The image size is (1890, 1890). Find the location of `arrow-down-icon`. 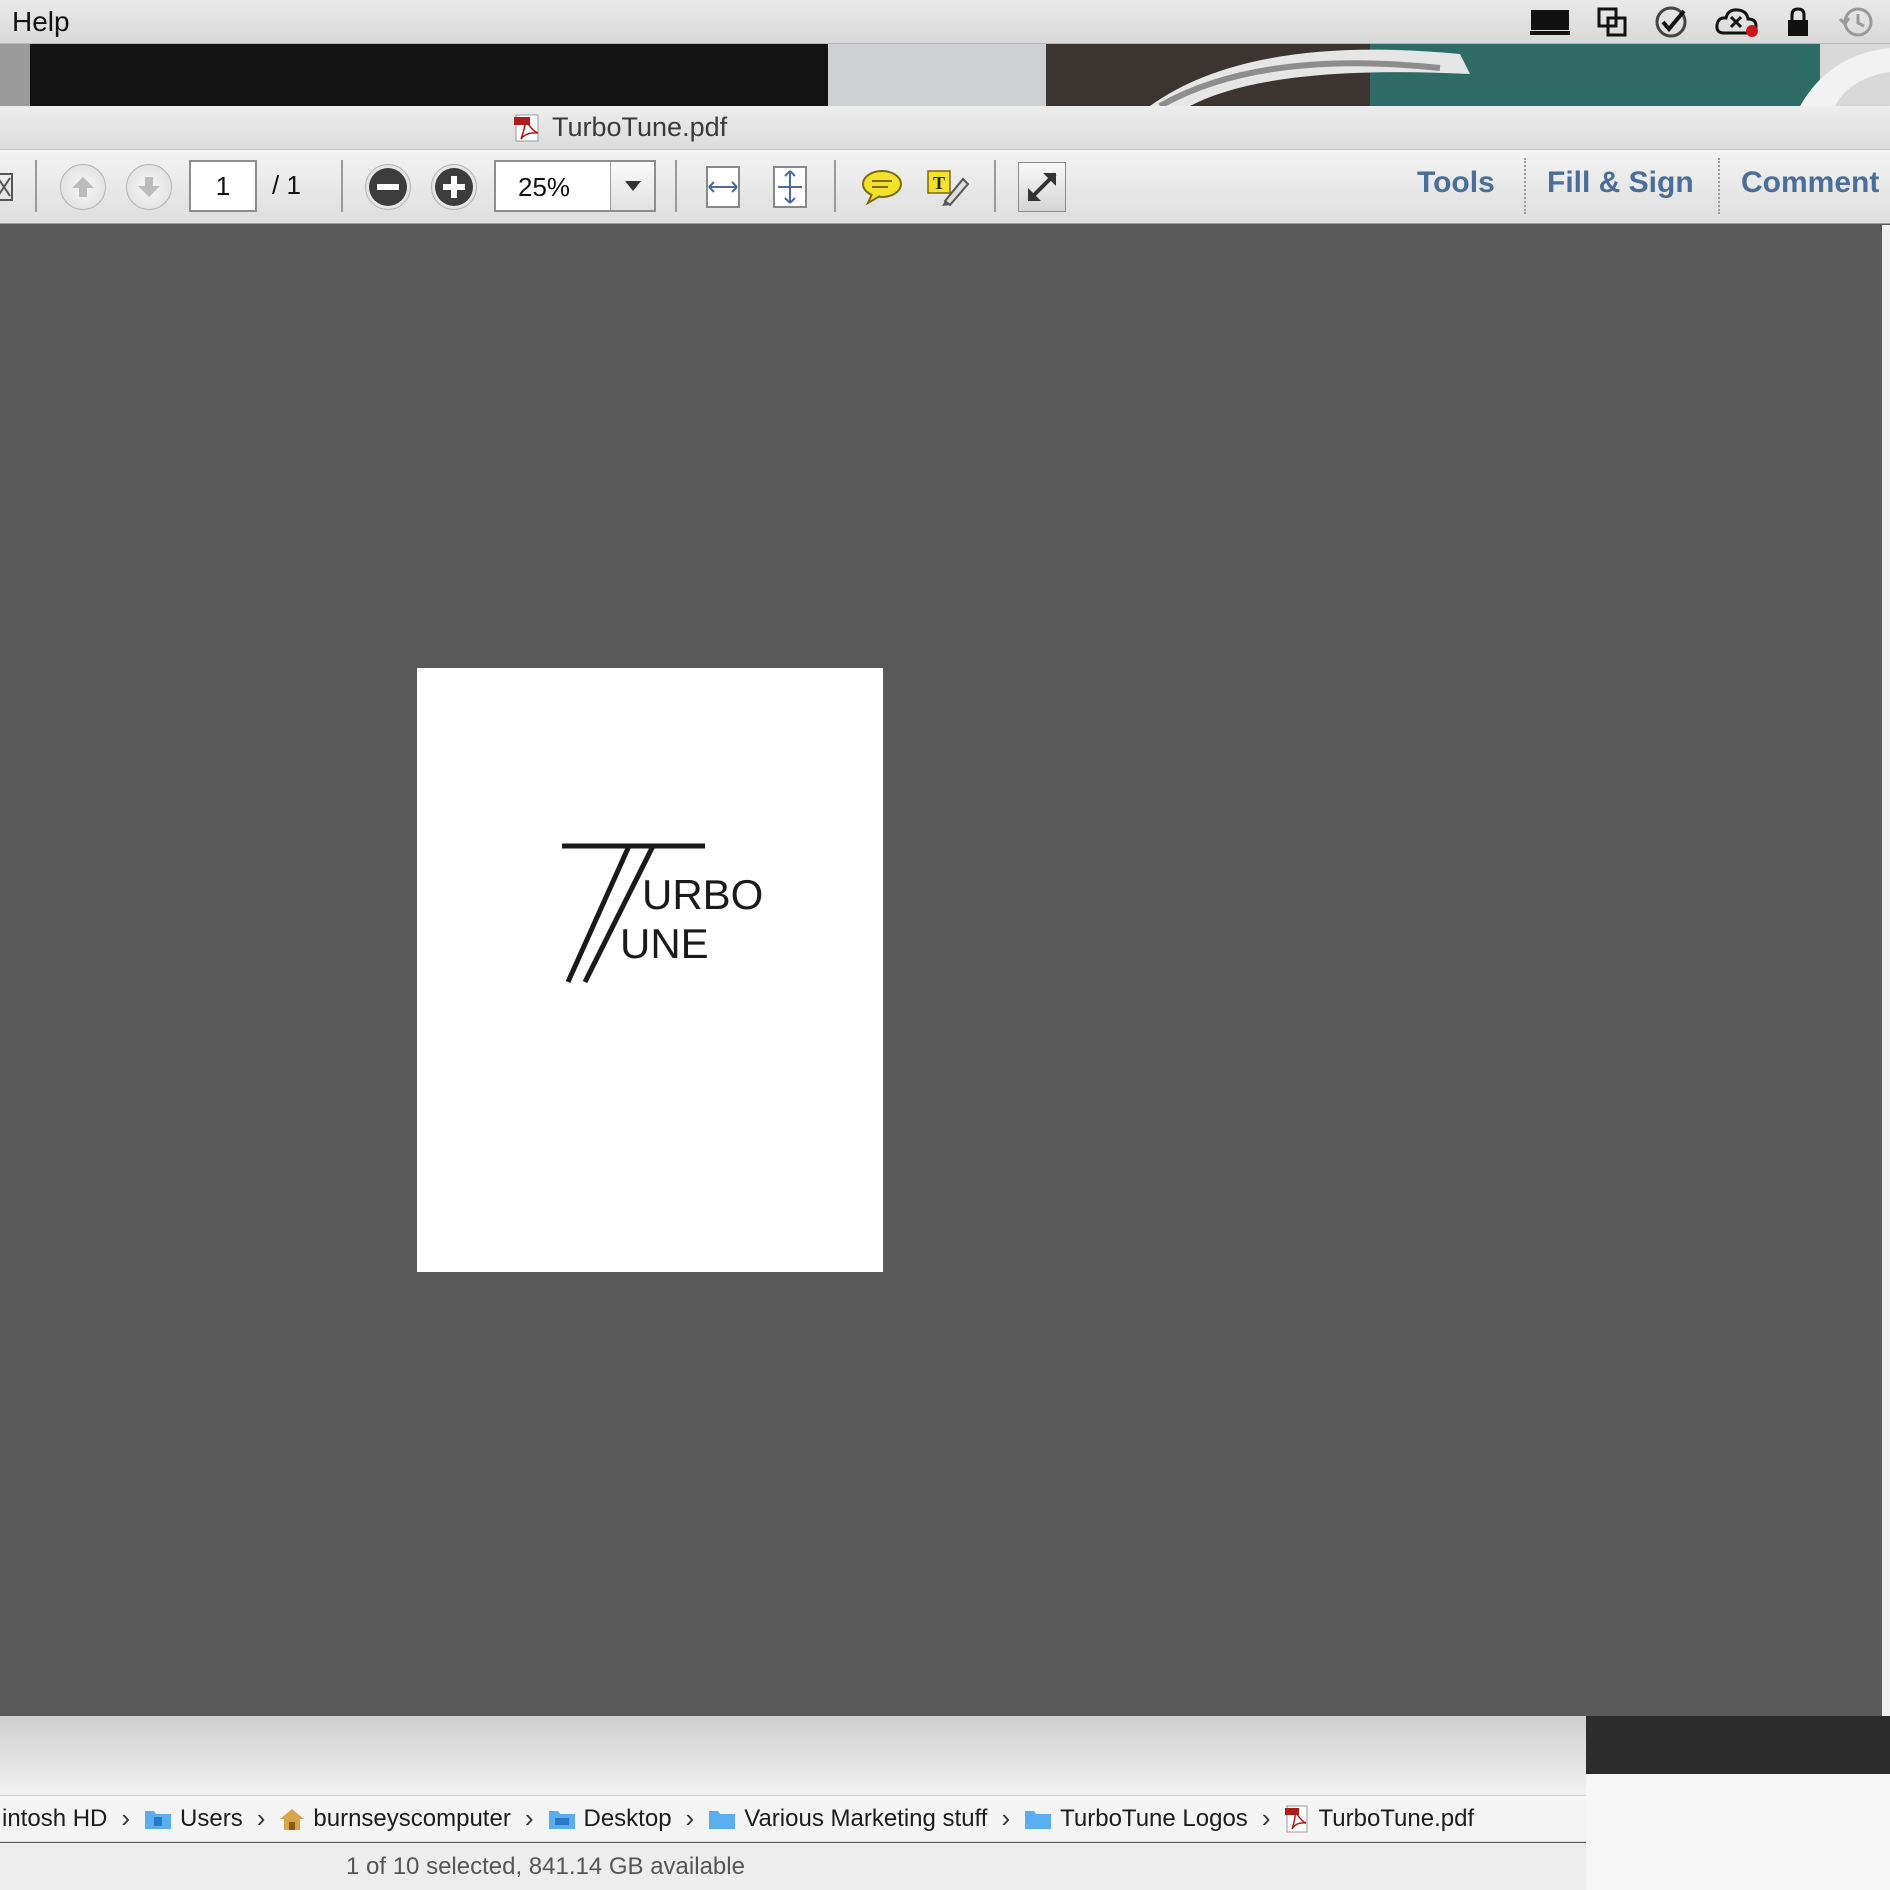

arrow-down-icon is located at coordinates (149, 187).